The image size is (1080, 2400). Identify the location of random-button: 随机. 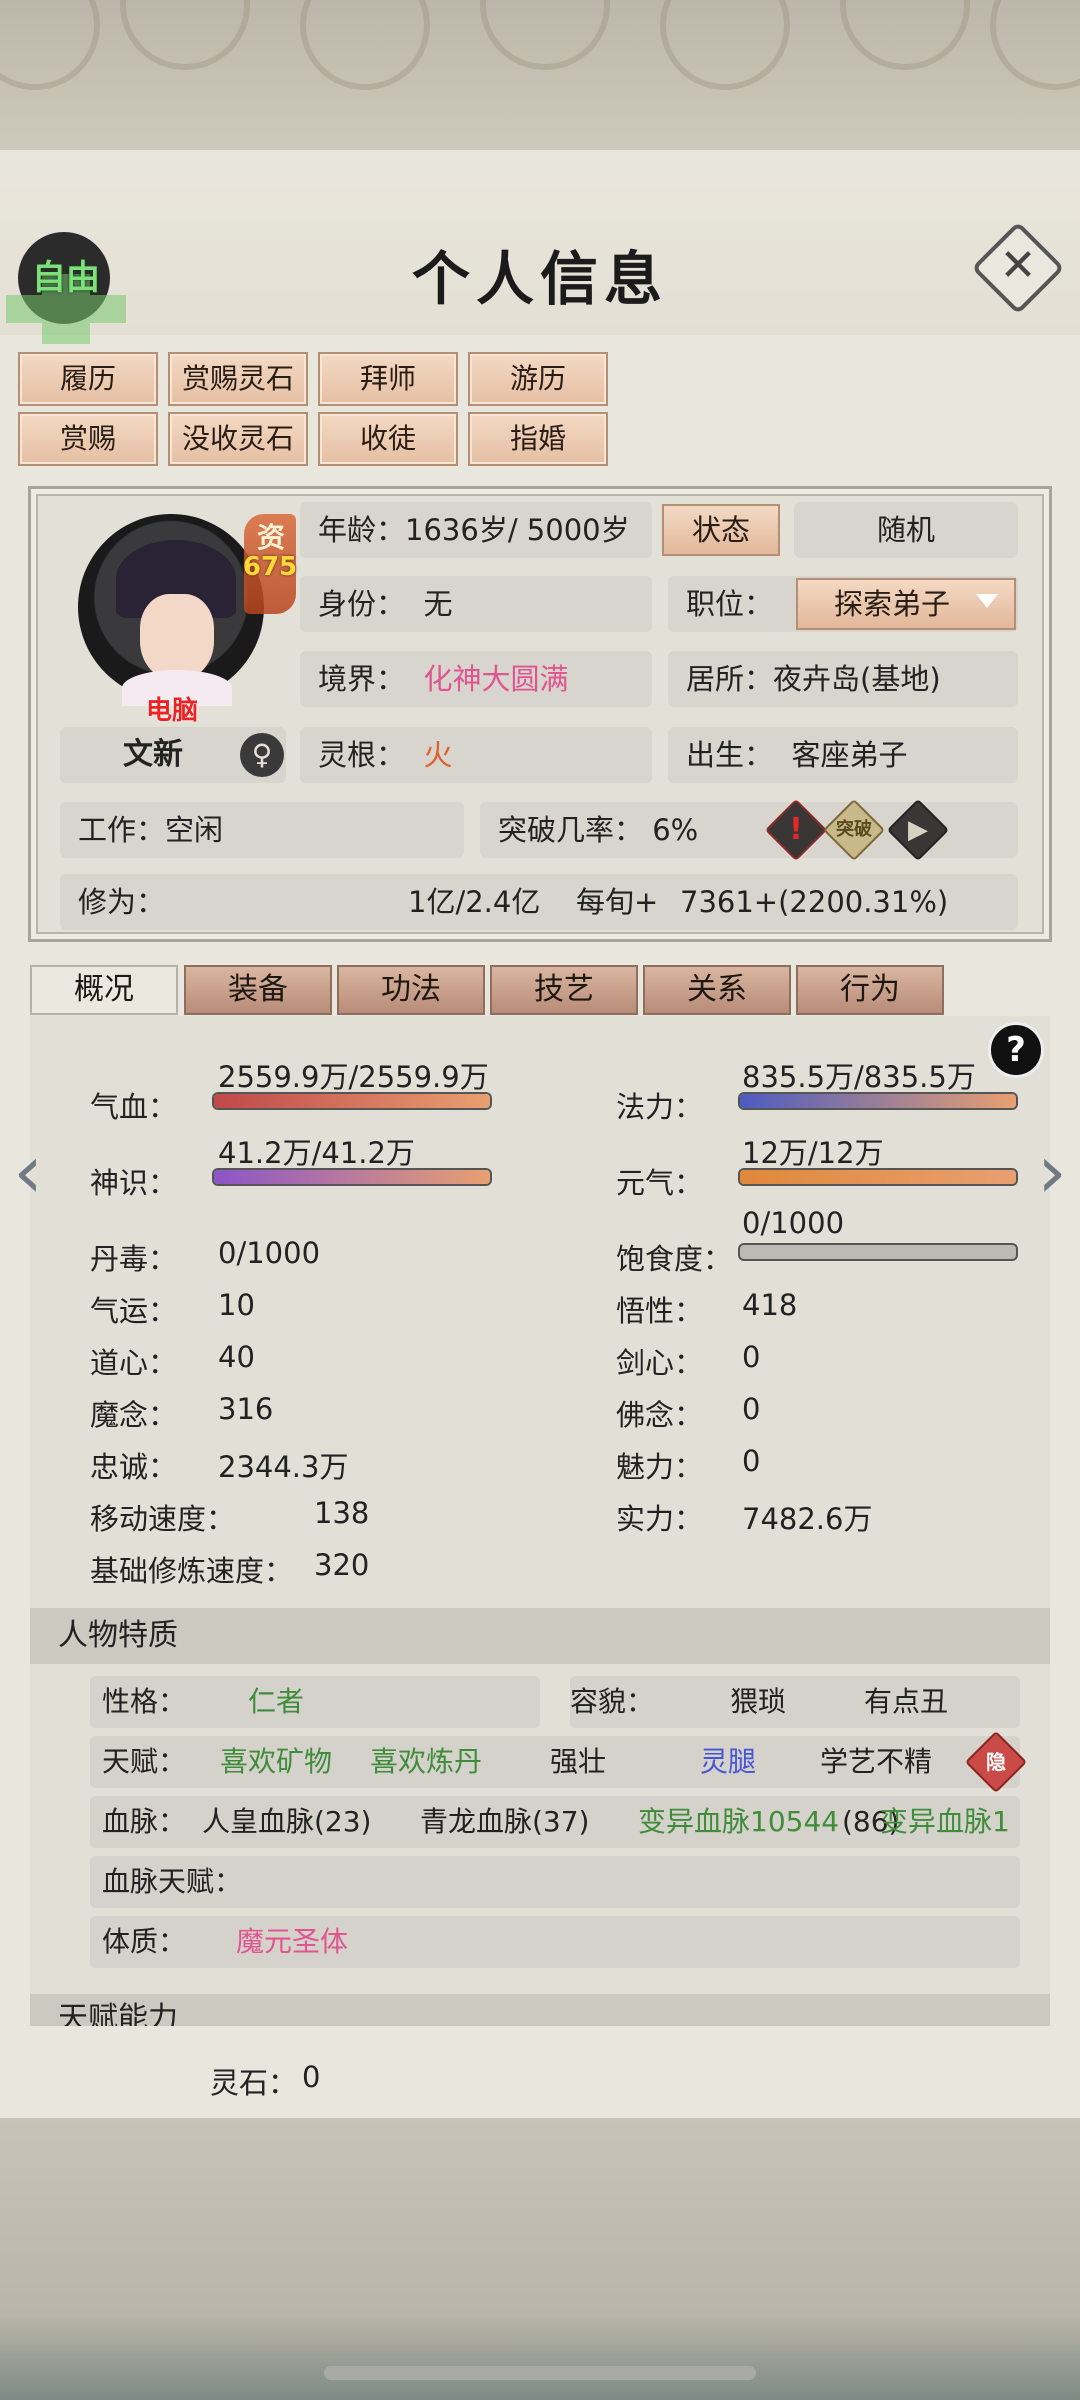
(906, 530).